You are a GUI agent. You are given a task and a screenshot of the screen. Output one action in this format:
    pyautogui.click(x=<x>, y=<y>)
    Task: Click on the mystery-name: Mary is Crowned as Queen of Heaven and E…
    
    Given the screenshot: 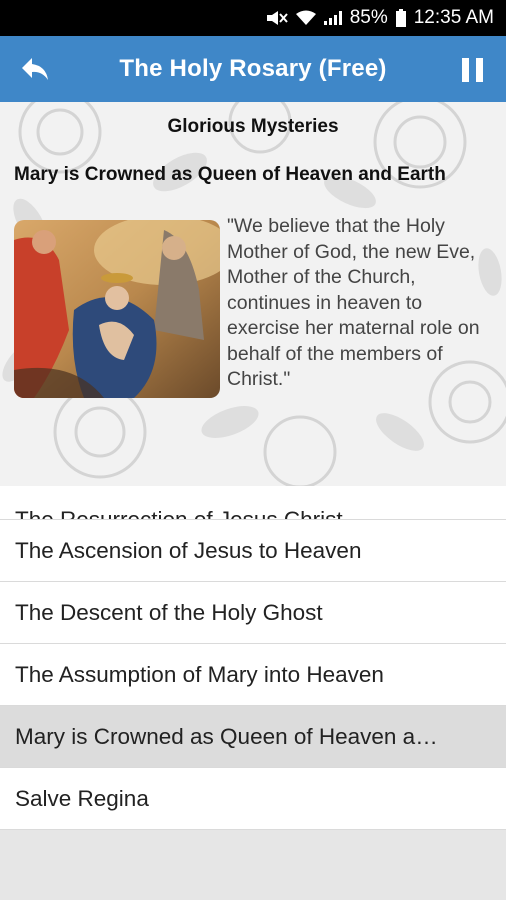 What is the action you would take?
    pyautogui.click(x=230, y=174)
    